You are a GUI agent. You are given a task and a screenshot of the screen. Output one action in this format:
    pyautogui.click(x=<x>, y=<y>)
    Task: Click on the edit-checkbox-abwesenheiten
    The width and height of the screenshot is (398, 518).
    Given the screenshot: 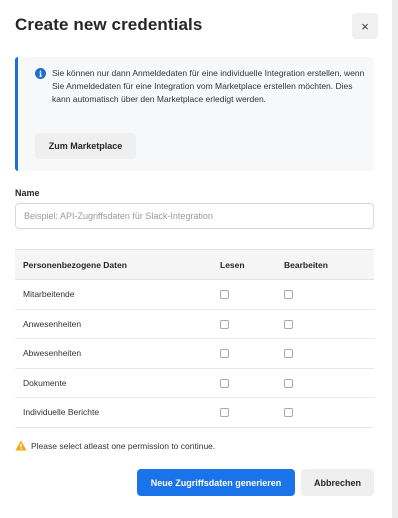 What is the action you would take?
    pyautogui.click(x=288, y=354)
    